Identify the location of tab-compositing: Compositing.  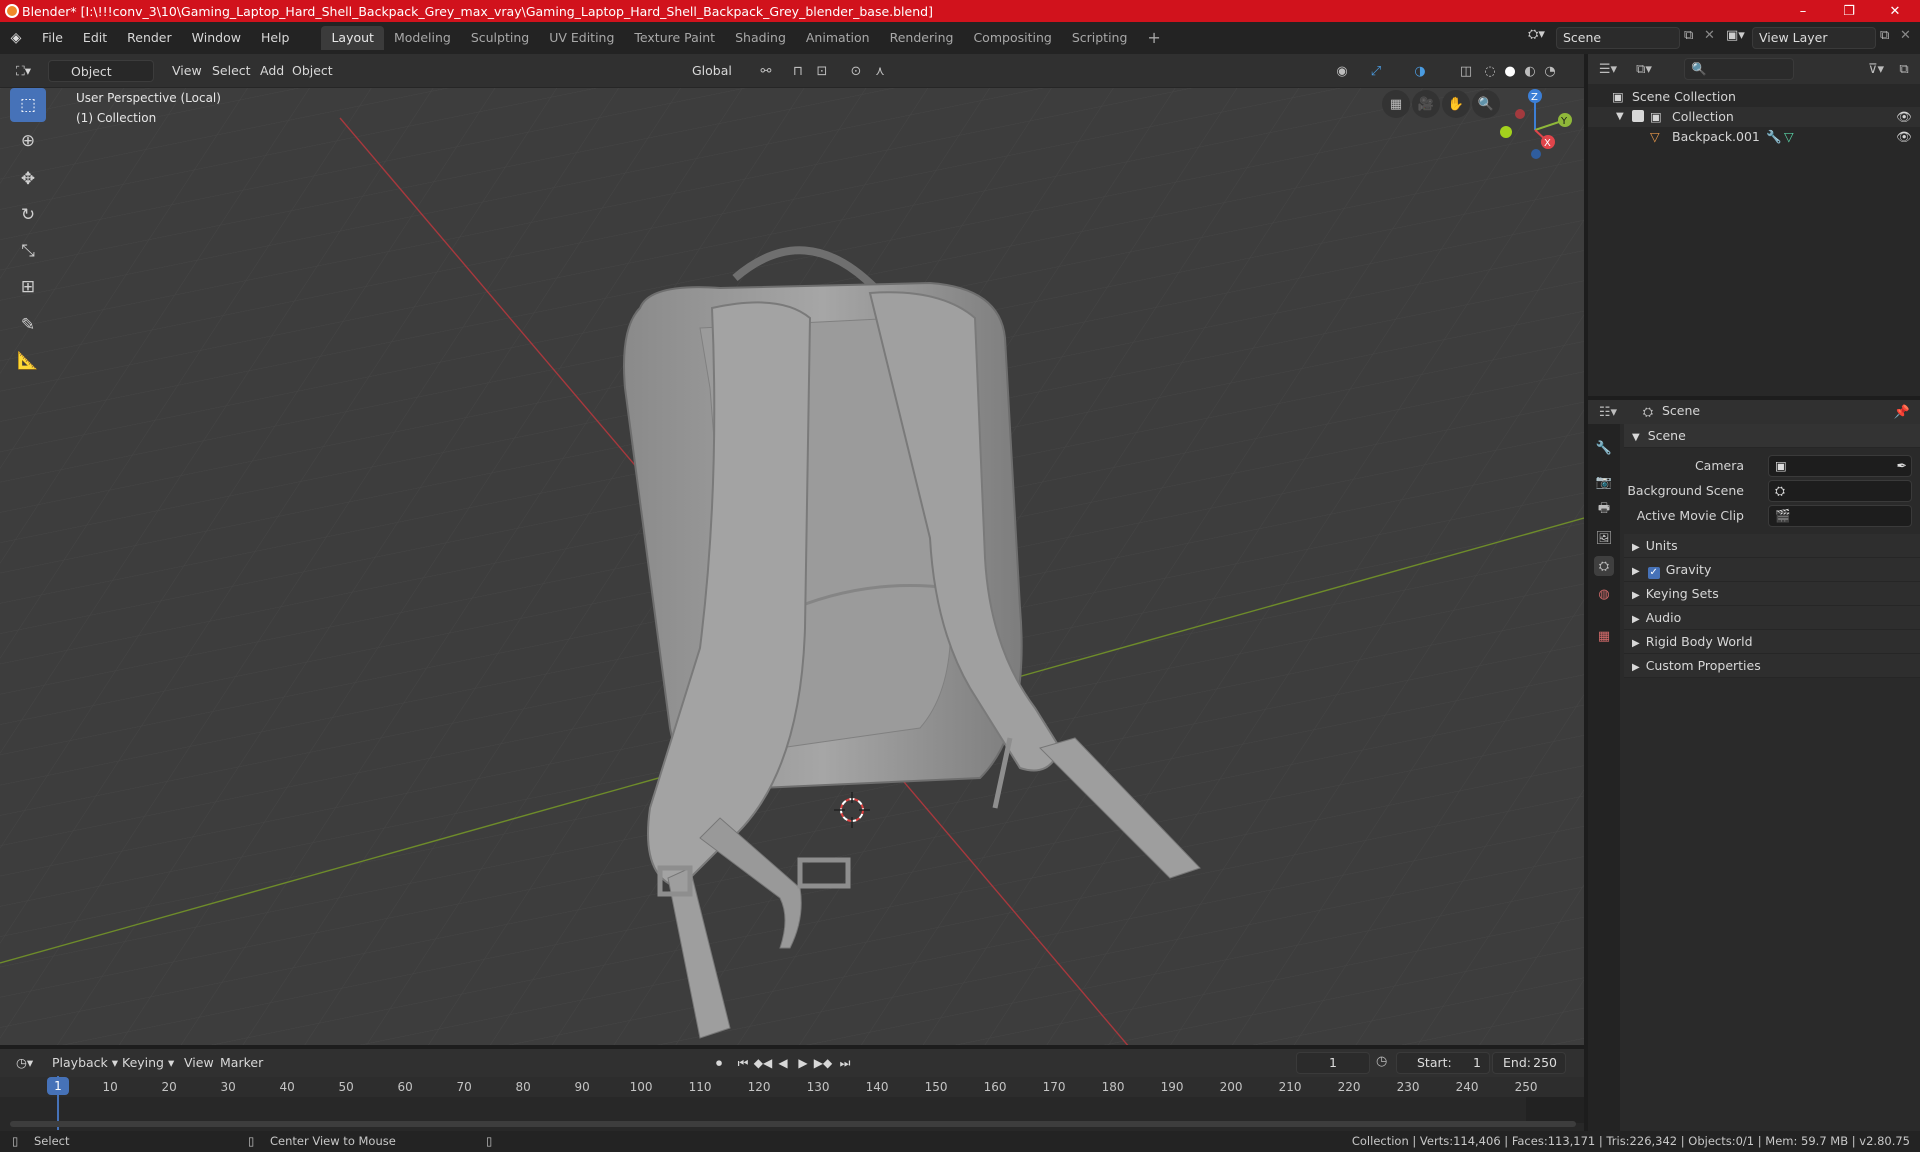
(1012, 38).